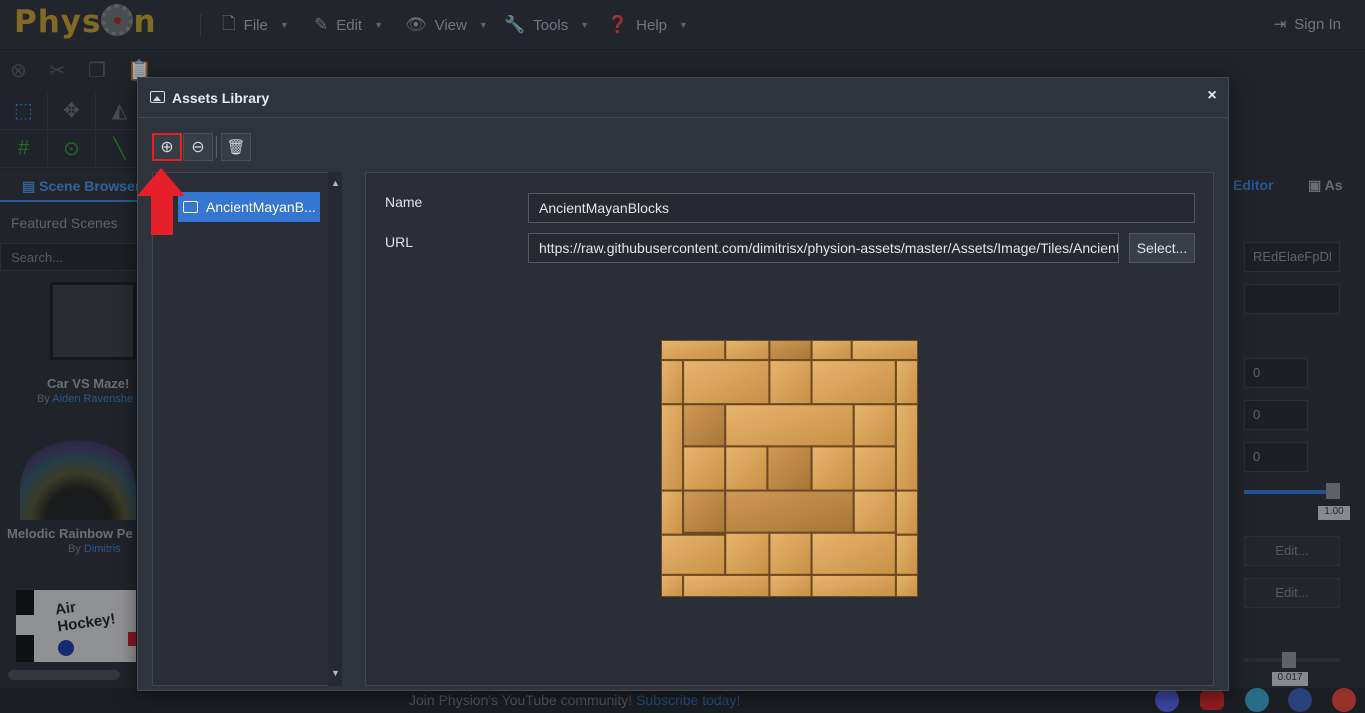 Image resolution: width=1365 pixels, height=713 pixels. What do you see at coordinates (1212, 97) in the screenshot?
I see `close-button: ×` at bounding box center [1212, 97].